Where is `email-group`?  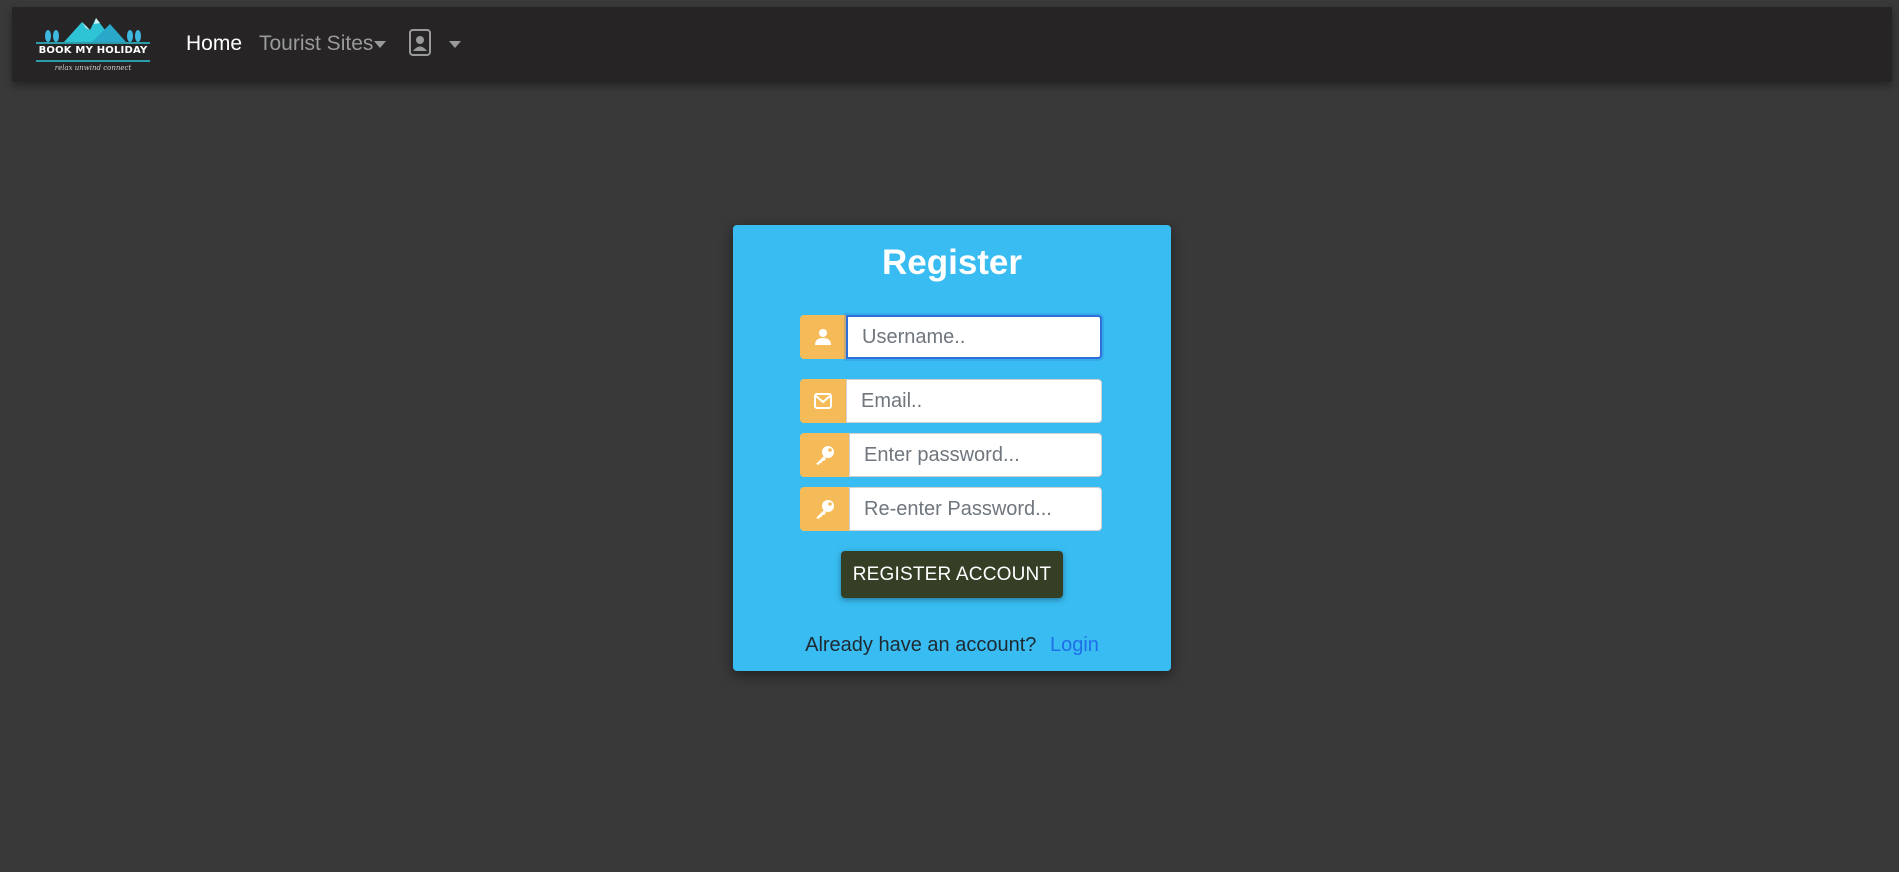
email-group is located at coordinates (951, 401).